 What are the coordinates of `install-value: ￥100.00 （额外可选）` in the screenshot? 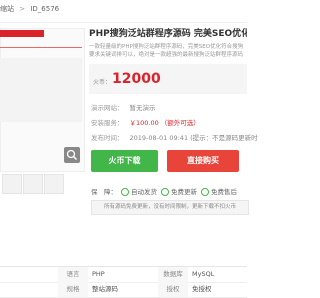 It's located at (164, 123).